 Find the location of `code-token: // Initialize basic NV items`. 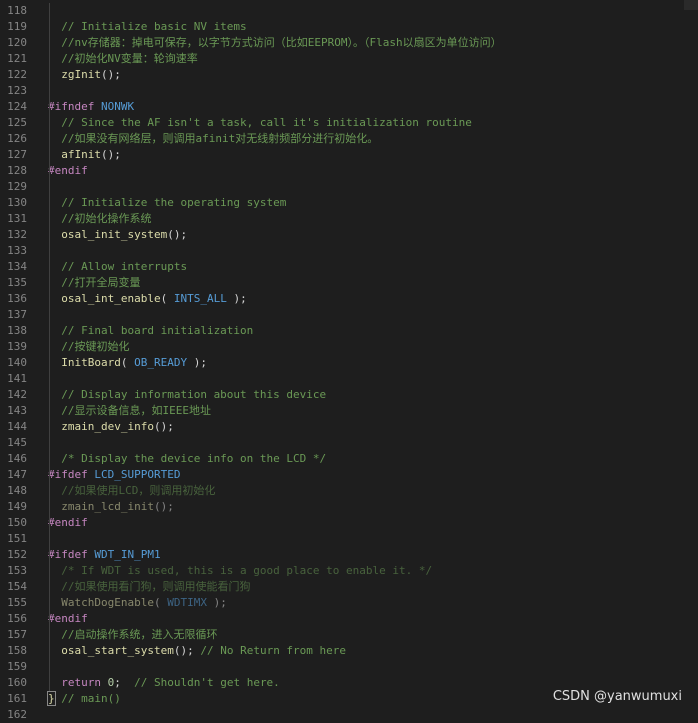

code-token: // Initialize basic NV items is located at coordinates (147, 26).